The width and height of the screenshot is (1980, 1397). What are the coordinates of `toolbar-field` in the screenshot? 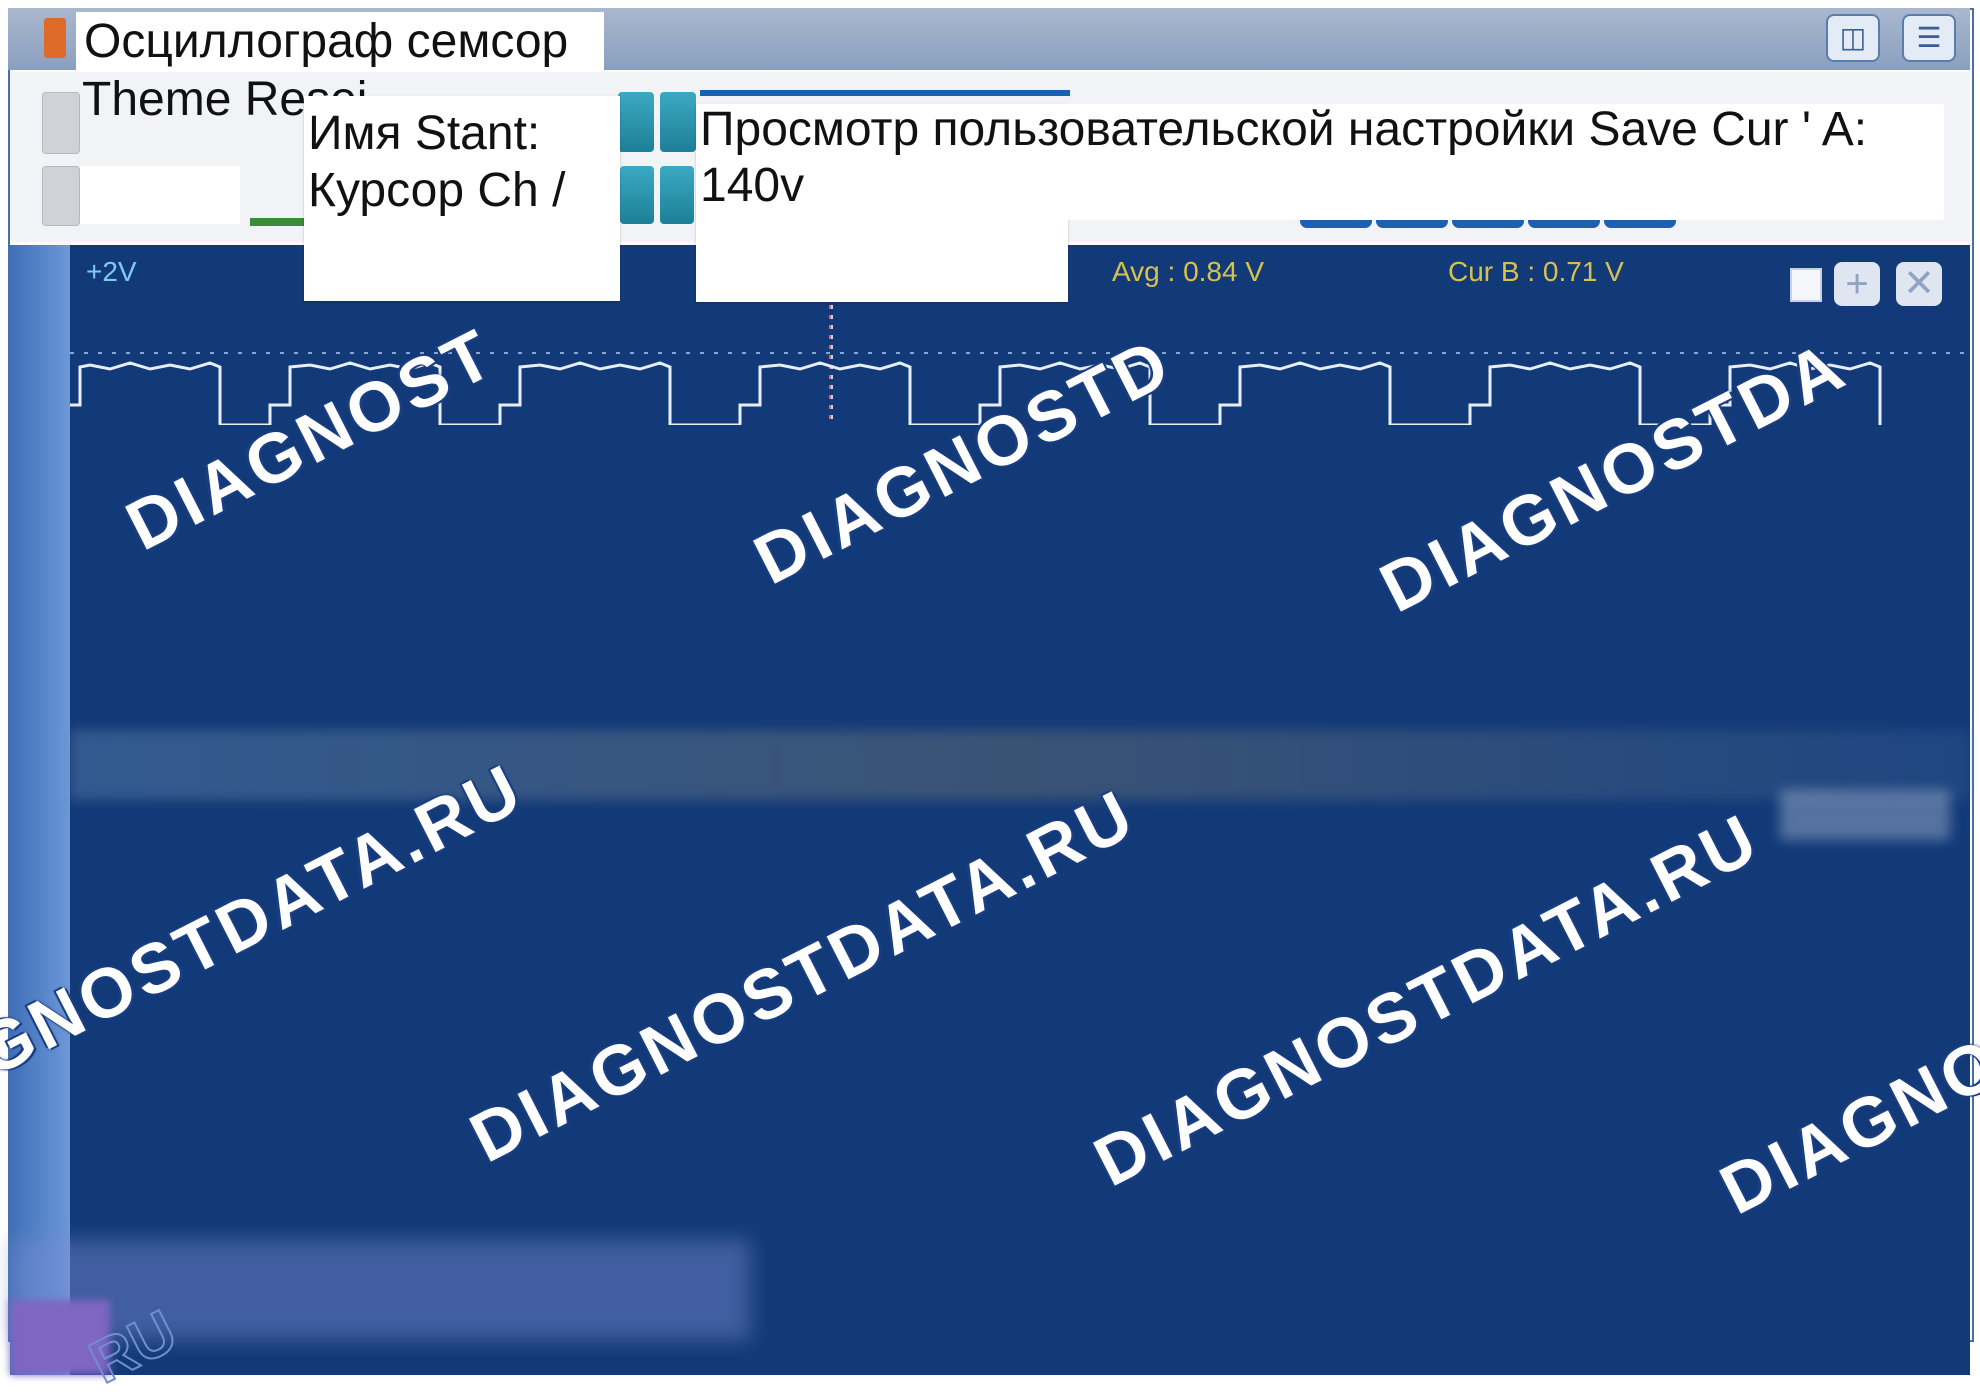 It's located at (160, 195).